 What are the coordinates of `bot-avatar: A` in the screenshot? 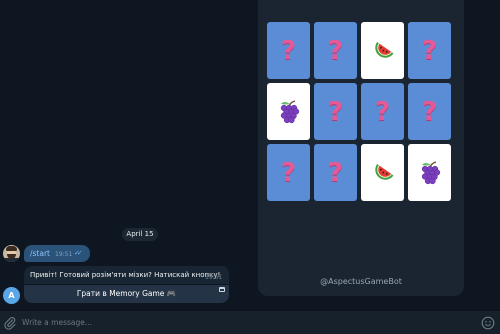 It's located at (11, 295).